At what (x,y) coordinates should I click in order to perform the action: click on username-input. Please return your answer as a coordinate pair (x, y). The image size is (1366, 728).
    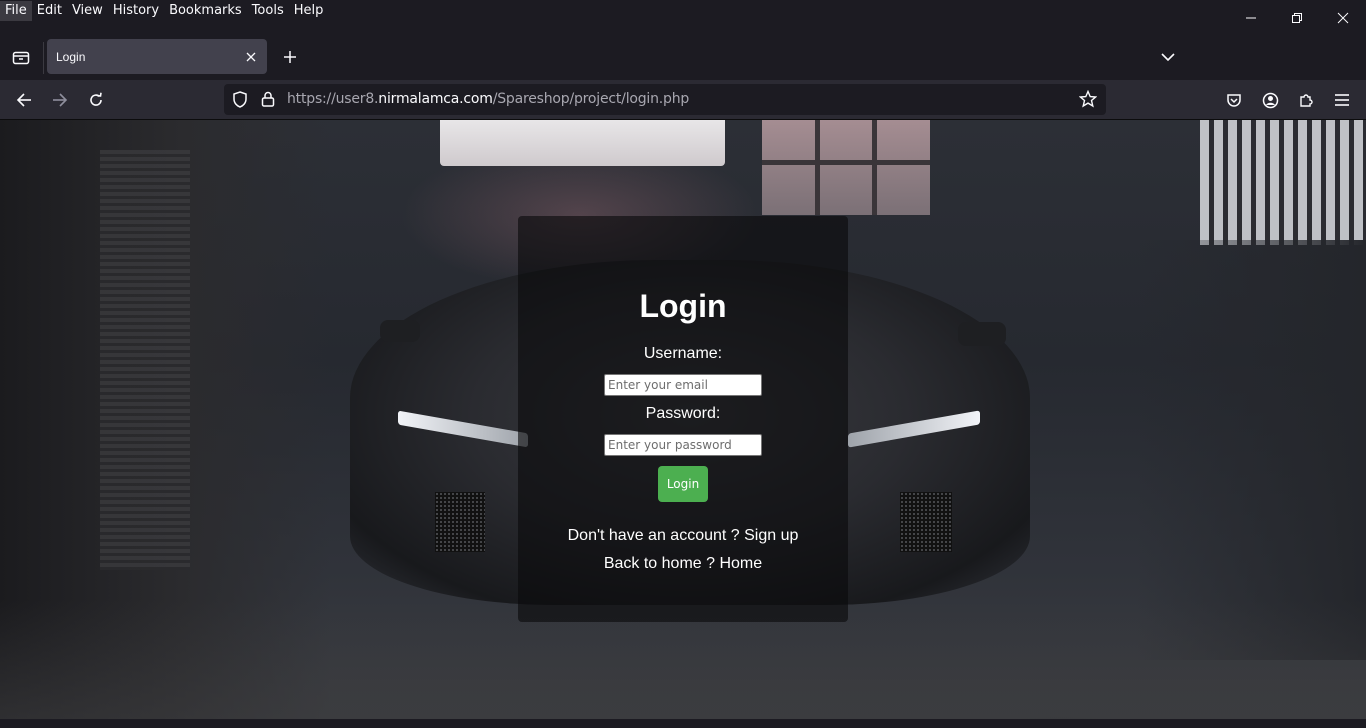
    Looking at the image, I should click on (683, 385).